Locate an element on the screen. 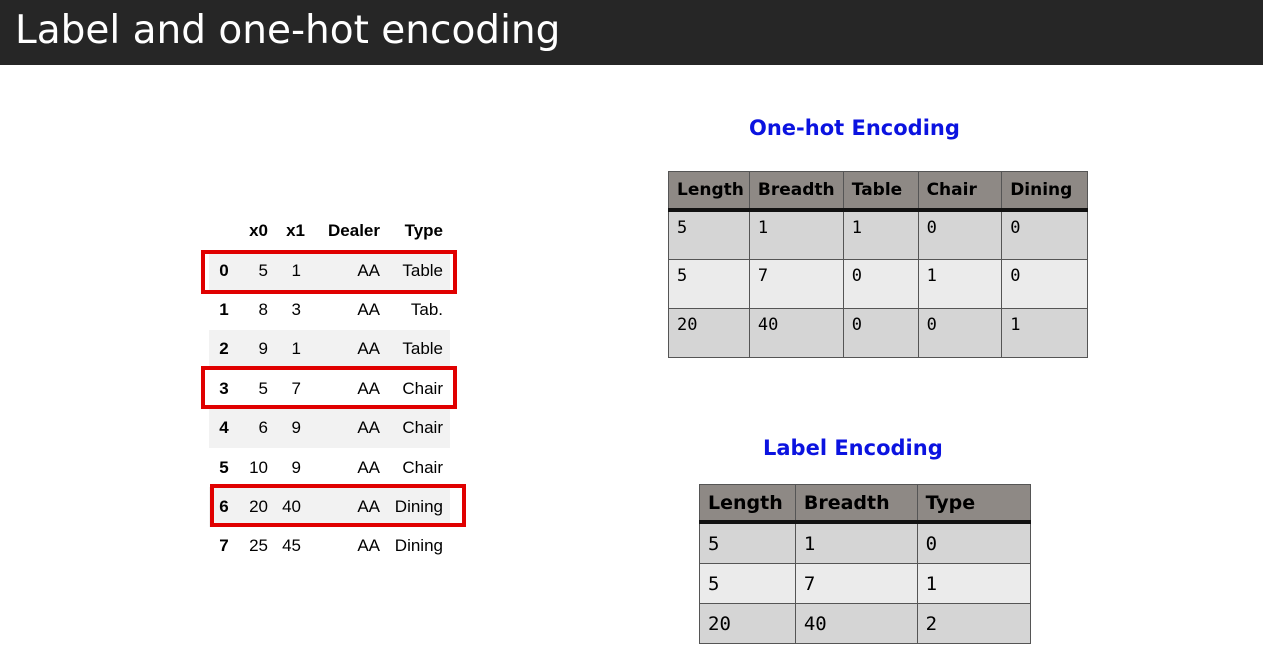 Image resolution: width=1263 pixels, height=666 pixels. cell-x0: 6 is located at coordinates (263, 428).